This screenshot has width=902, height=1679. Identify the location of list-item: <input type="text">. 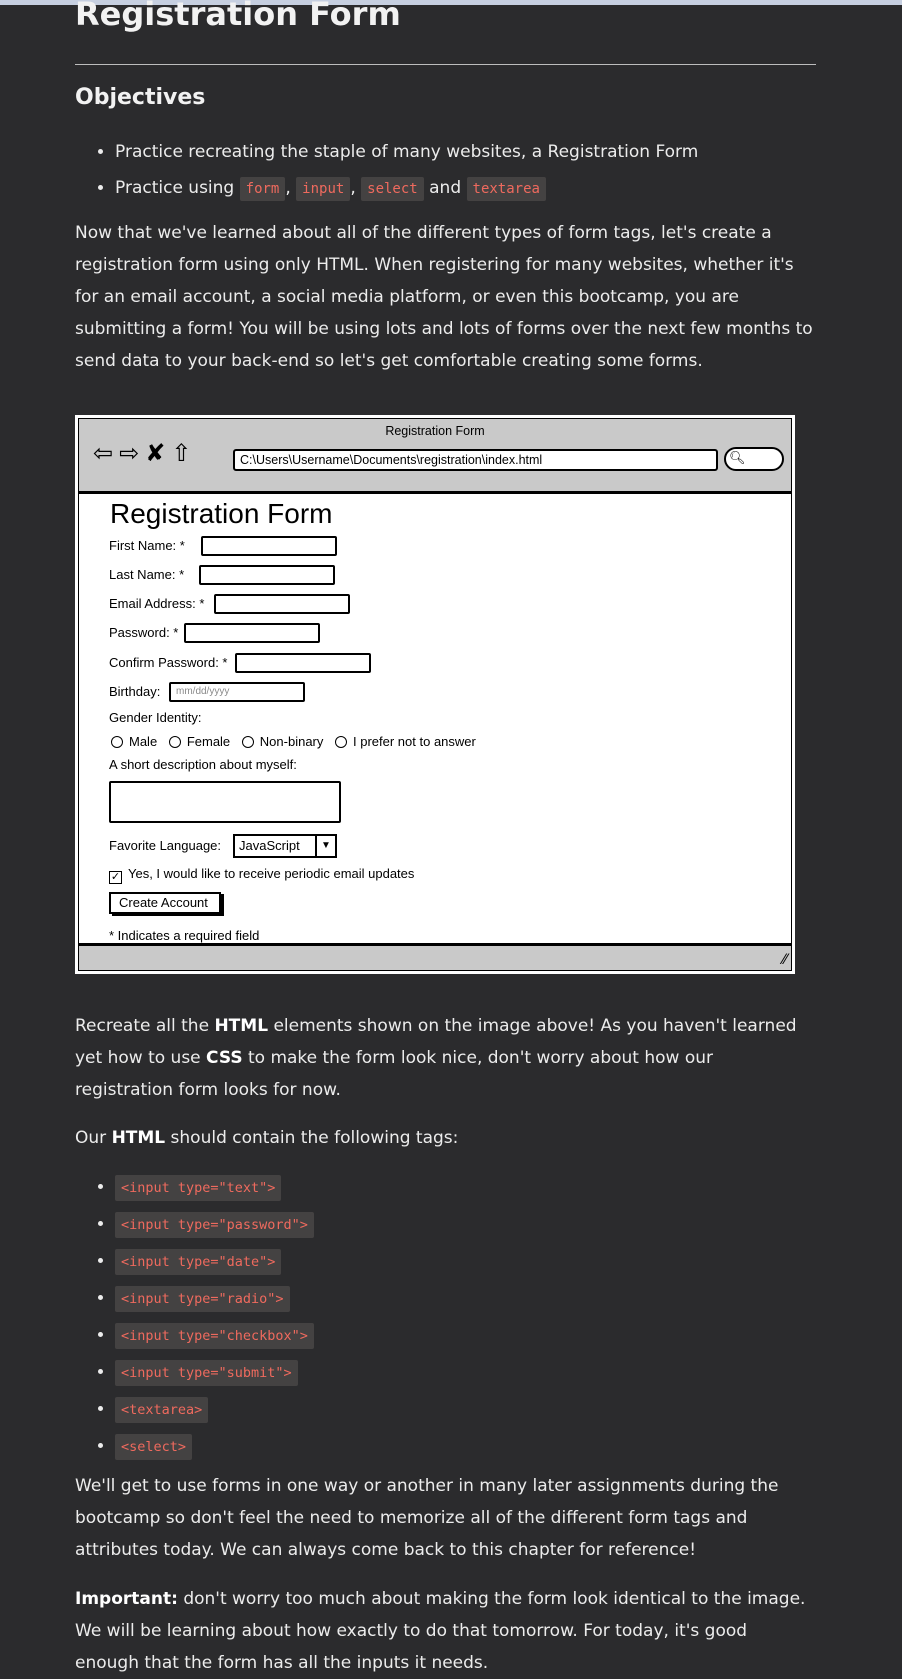
(214, 1187).